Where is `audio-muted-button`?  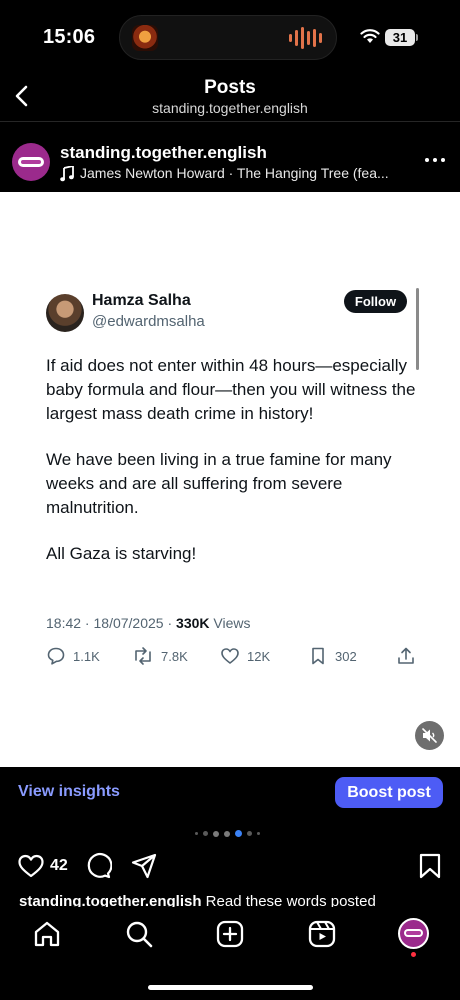
audio-muted-button is located at coordinates (429, 735).